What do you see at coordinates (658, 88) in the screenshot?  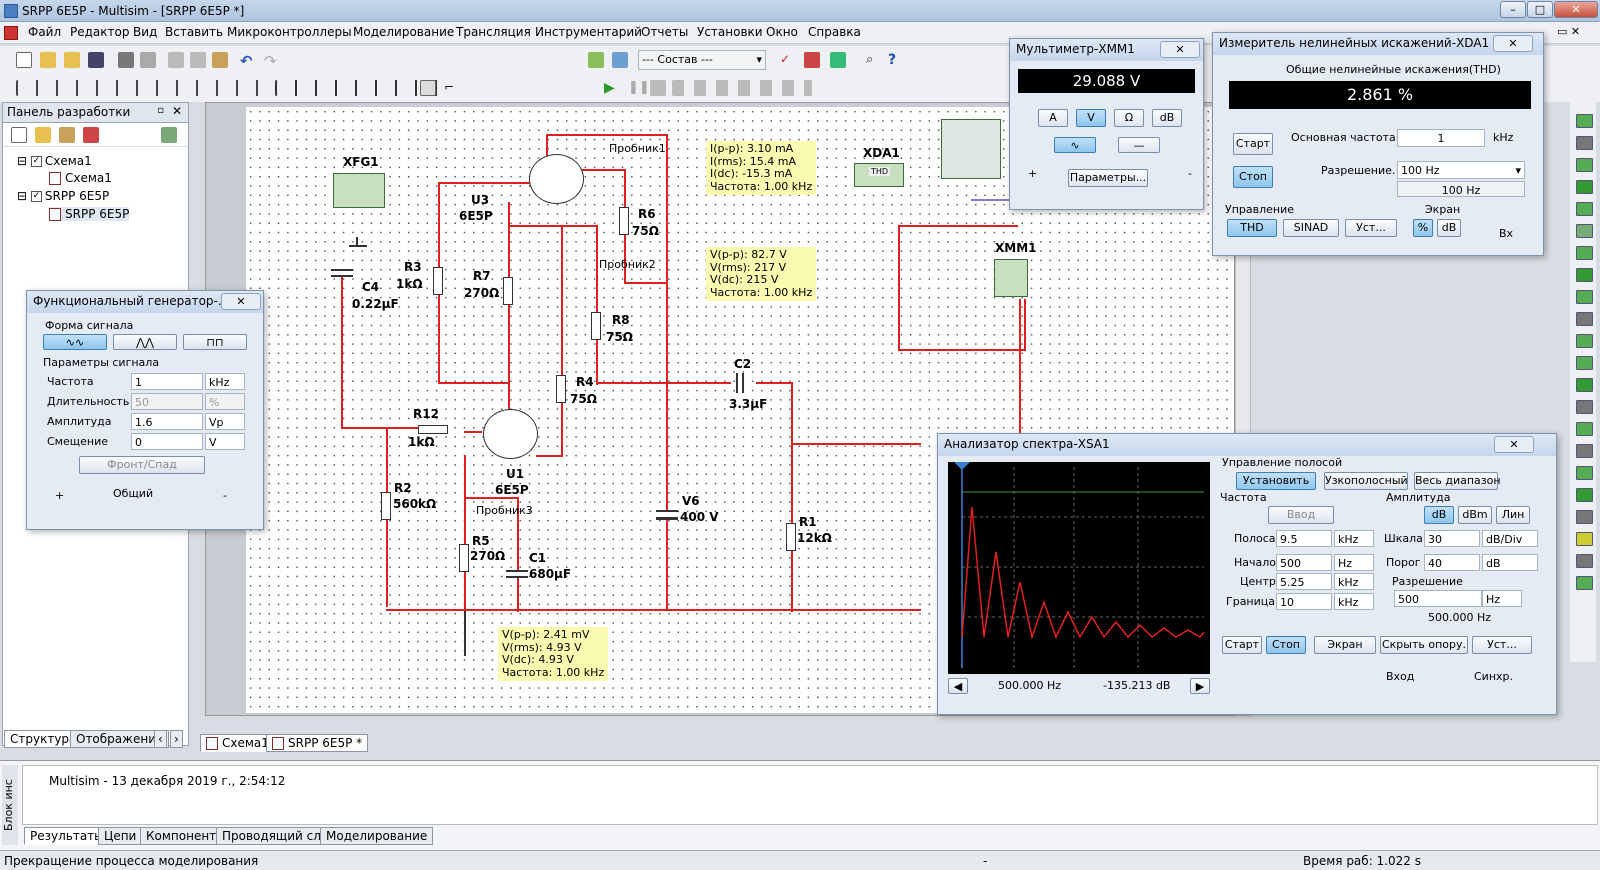 I see `stop-icon` at bounding box center [658, 88].